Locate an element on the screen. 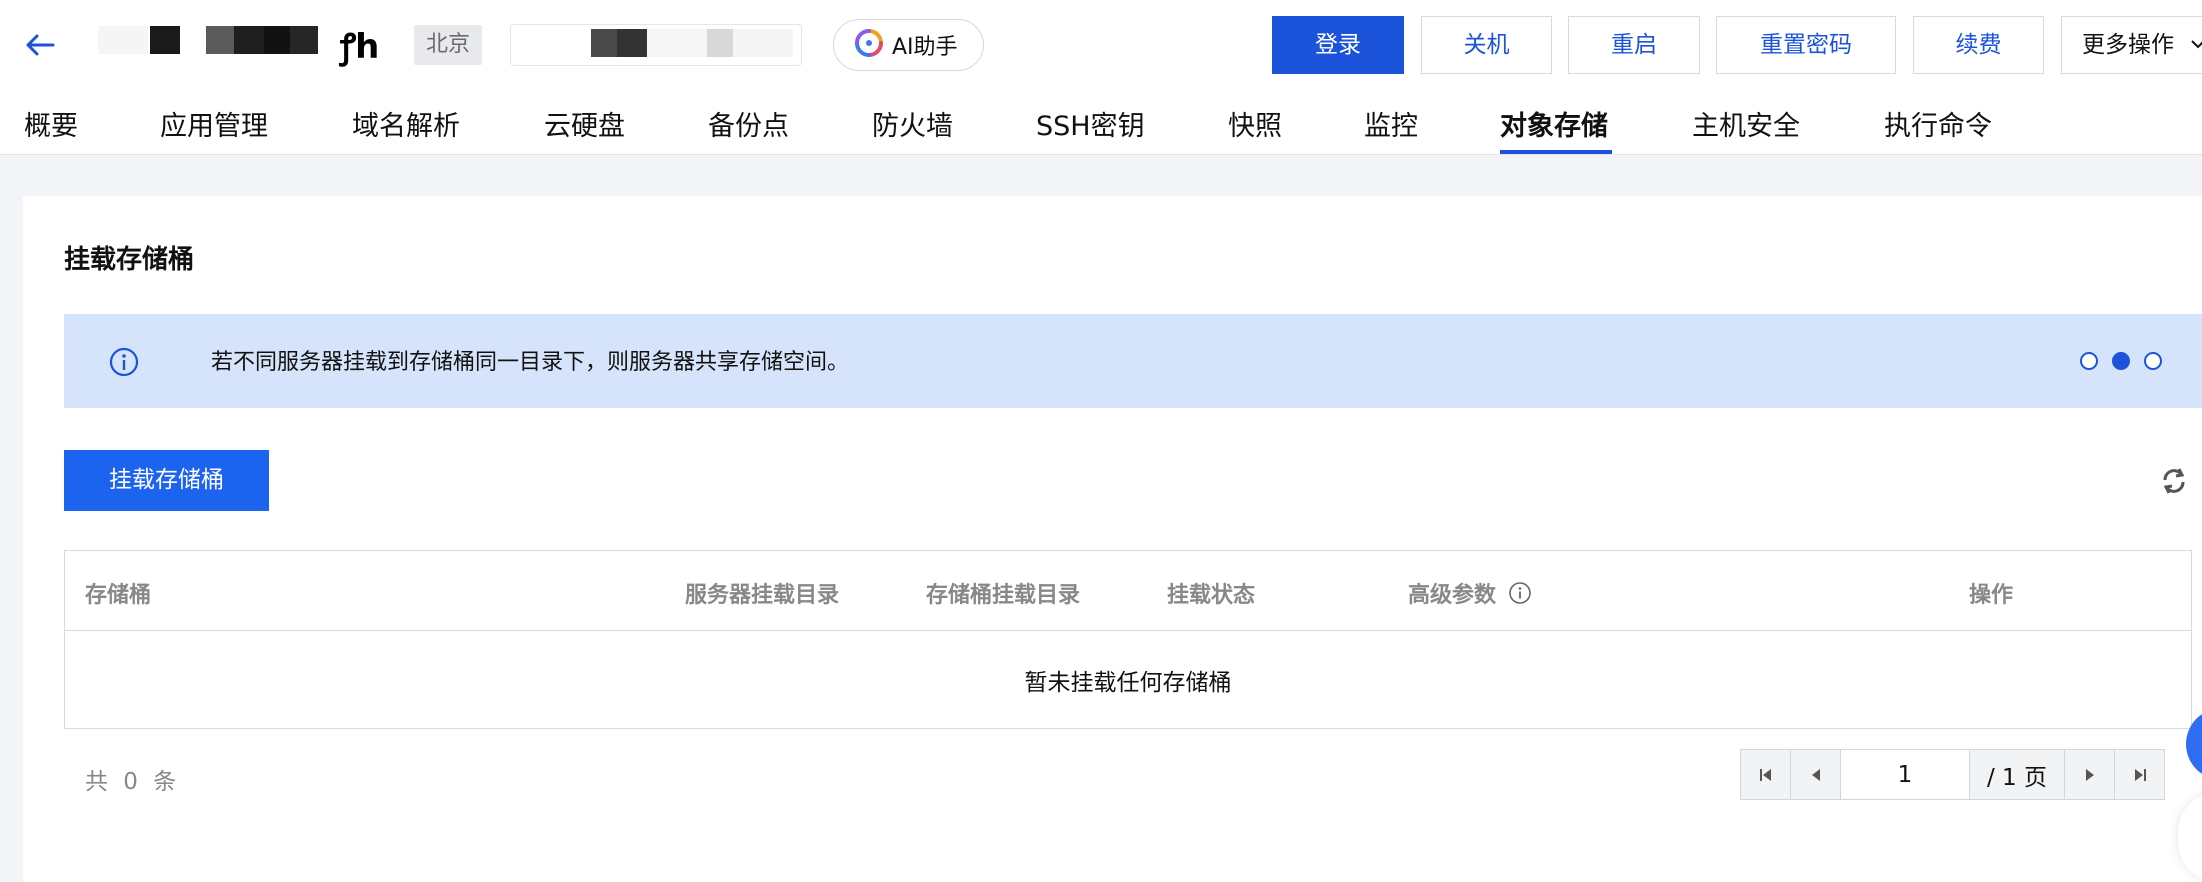 The height and width of the screenshot is (882, 2202). more-actions-label: 更多操作 is located at coordinates (2128, 45).